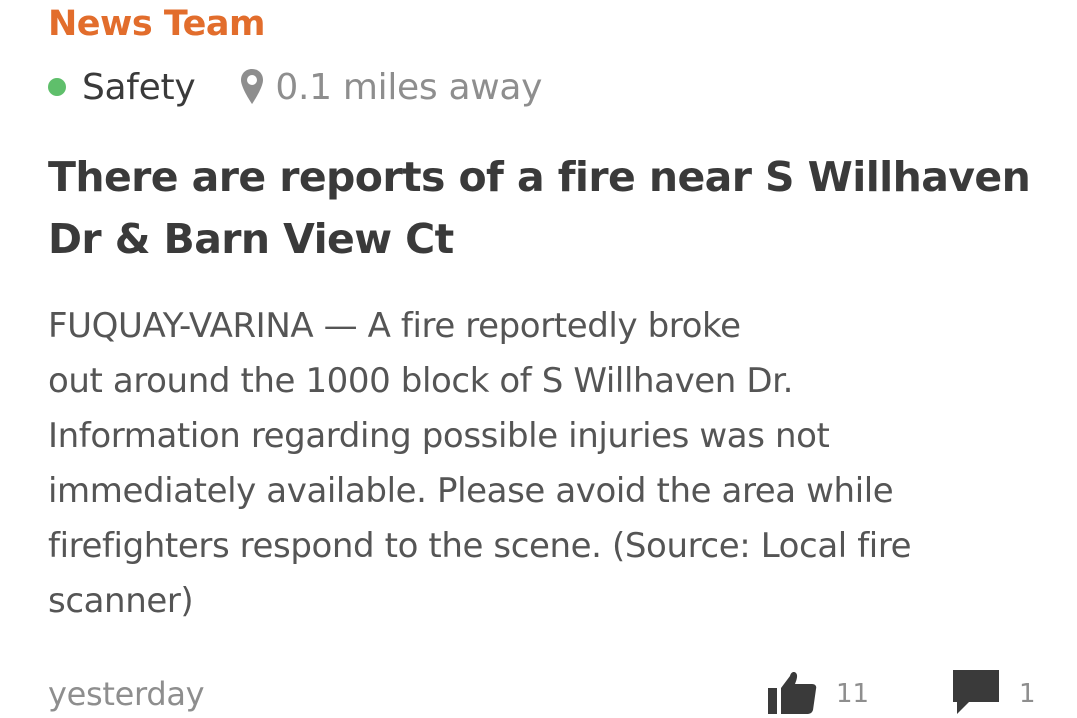 The height and width of the screenshot is (718, 1077). I want to click on post-footer: yesterday 11 1, so click(542, 694).